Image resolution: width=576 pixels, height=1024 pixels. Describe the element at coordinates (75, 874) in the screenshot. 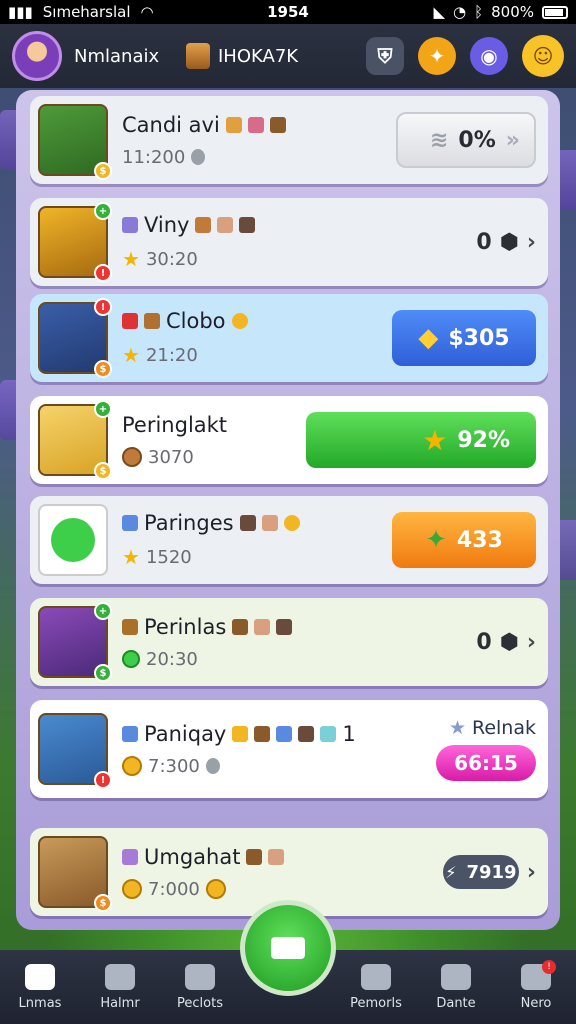

I see `character-thumbnail: $` at that location.